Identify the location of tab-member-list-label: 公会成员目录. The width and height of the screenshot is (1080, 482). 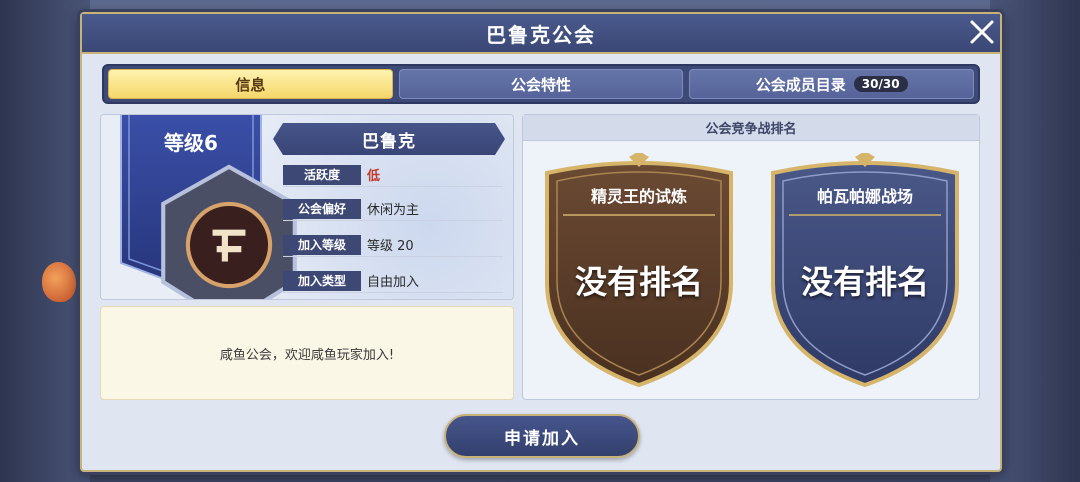
(800, 84).